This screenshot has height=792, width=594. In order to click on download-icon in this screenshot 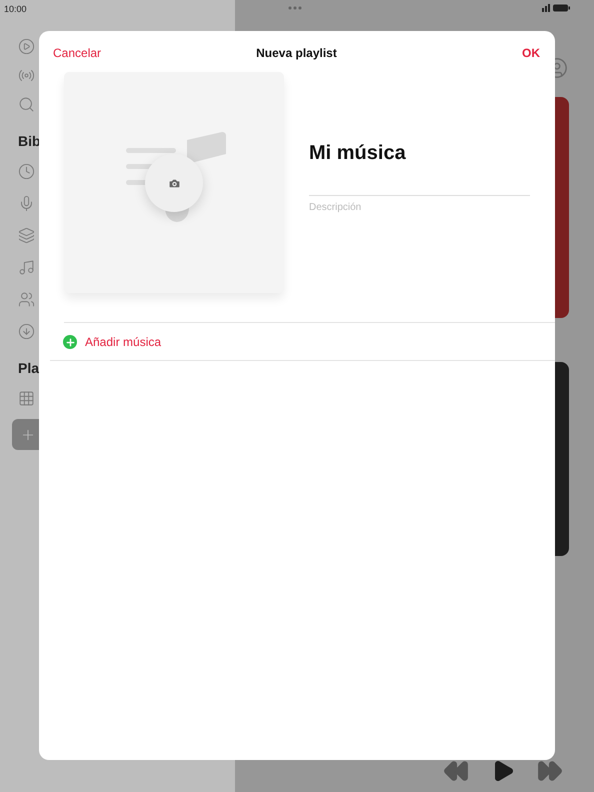, I will do `click(26, 331)`.